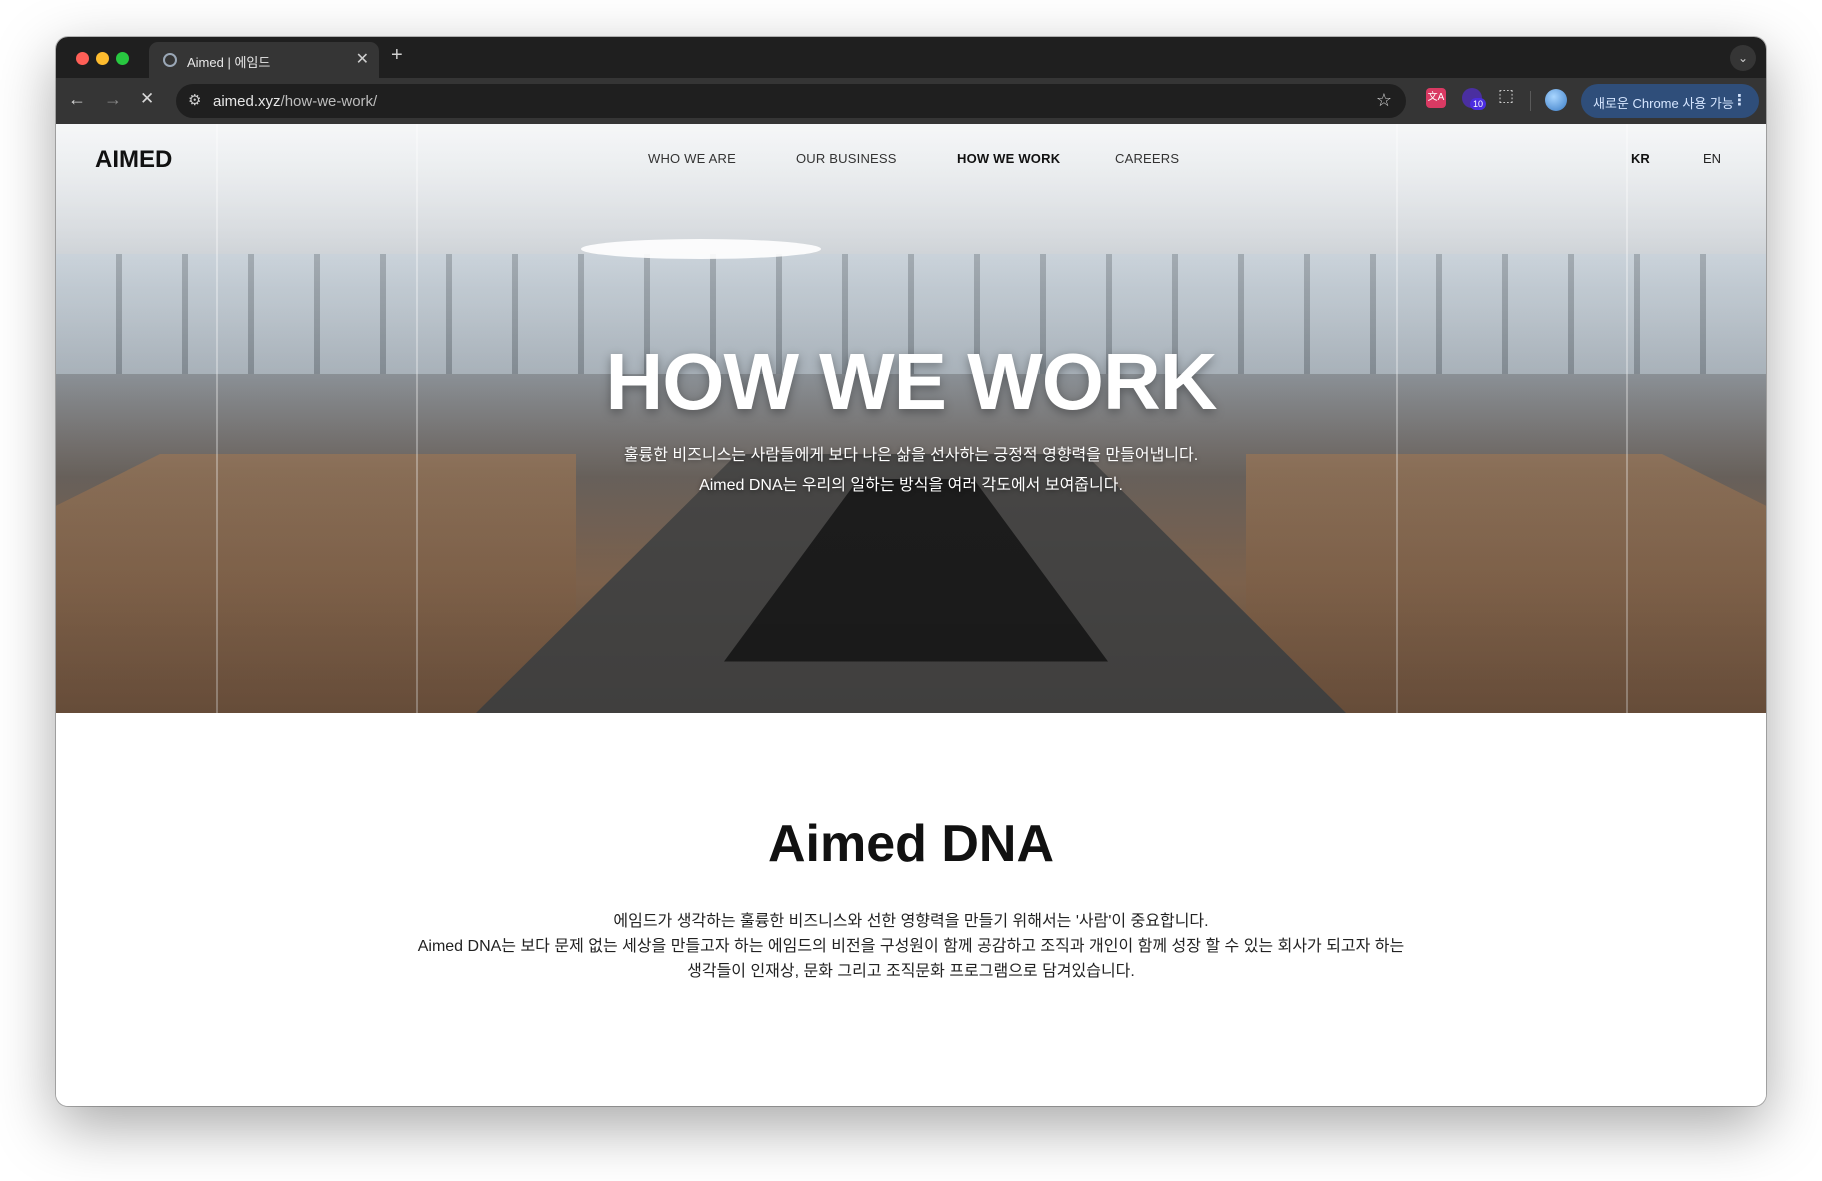 This screenshot has width=1822, height=1181. Describe the element at coordinates (1556, 100) in the screenshot. I see `profile-avatar` at that location.